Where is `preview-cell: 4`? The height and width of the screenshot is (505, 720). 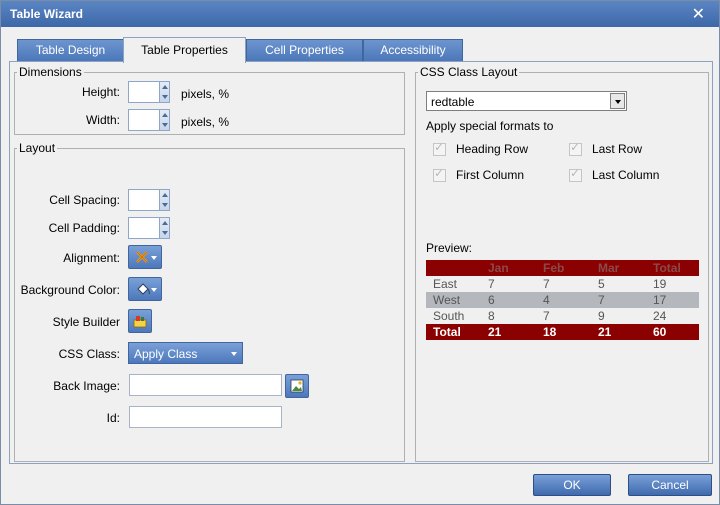
preview-cell: 4 is located at coordinates (546, 300).